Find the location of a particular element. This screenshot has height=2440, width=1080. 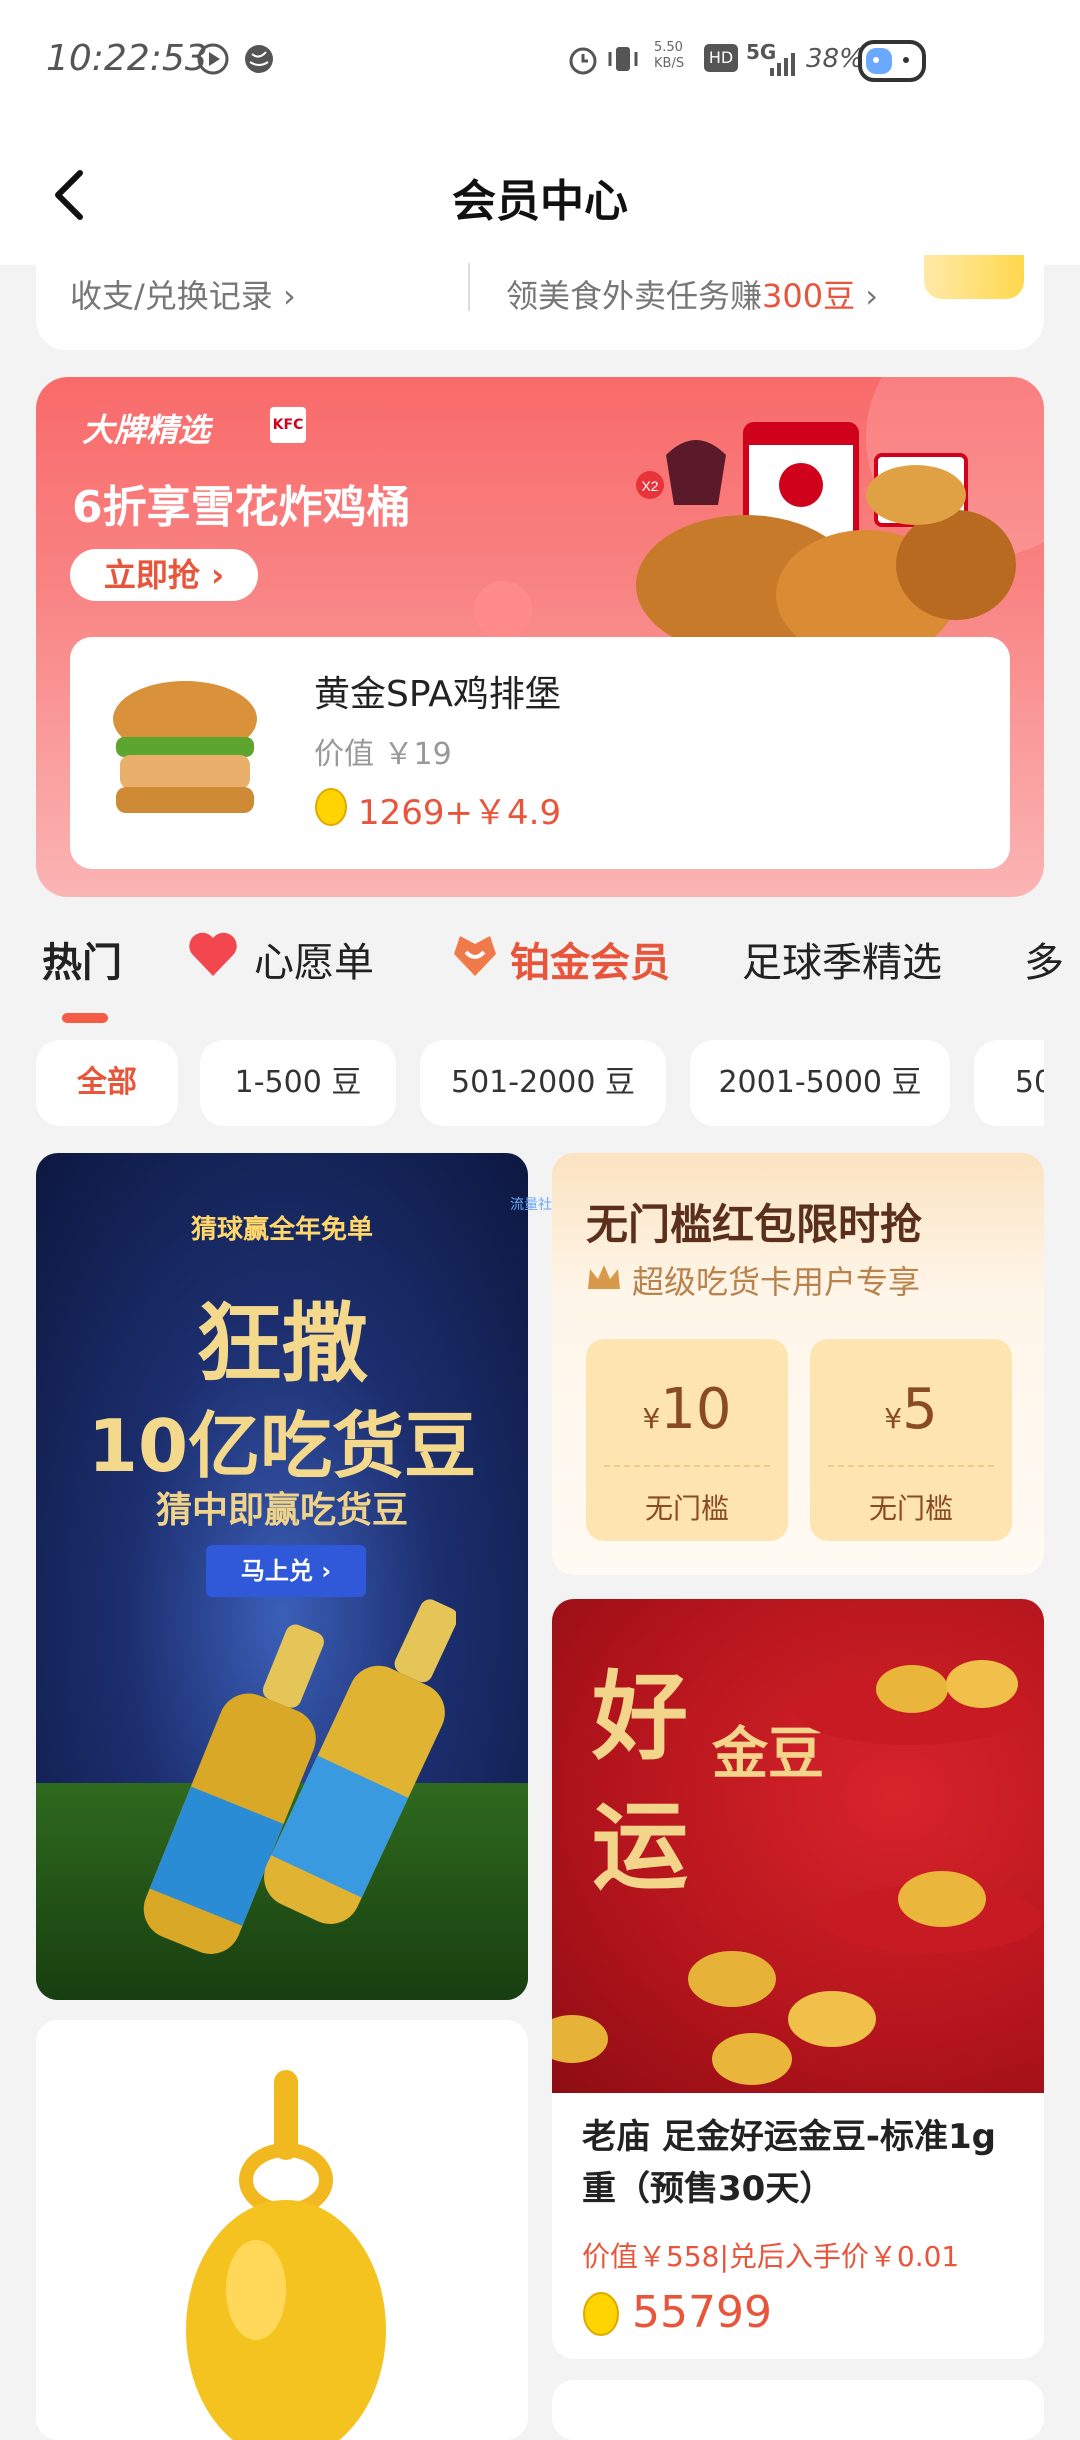

gold-bean-image: 好 金豆 运 is located at coordinates (798, 1846).